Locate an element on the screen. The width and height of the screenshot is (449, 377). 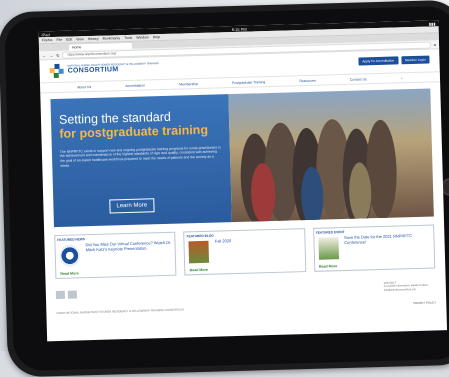
header-actions: Apply for Accreditation Member Login is located at coordinates (394, 60).